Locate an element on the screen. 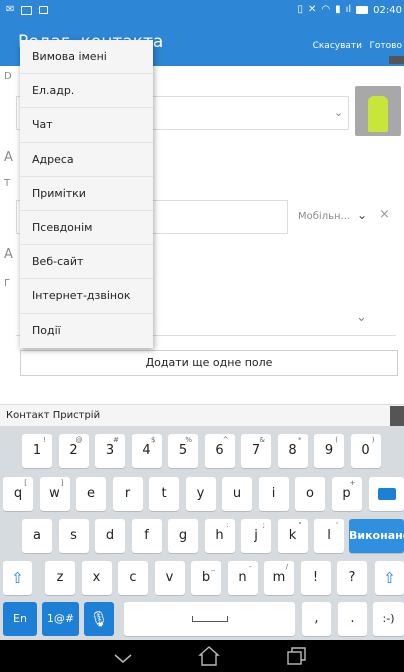  key-r: r is located at coordinates (127, 494).